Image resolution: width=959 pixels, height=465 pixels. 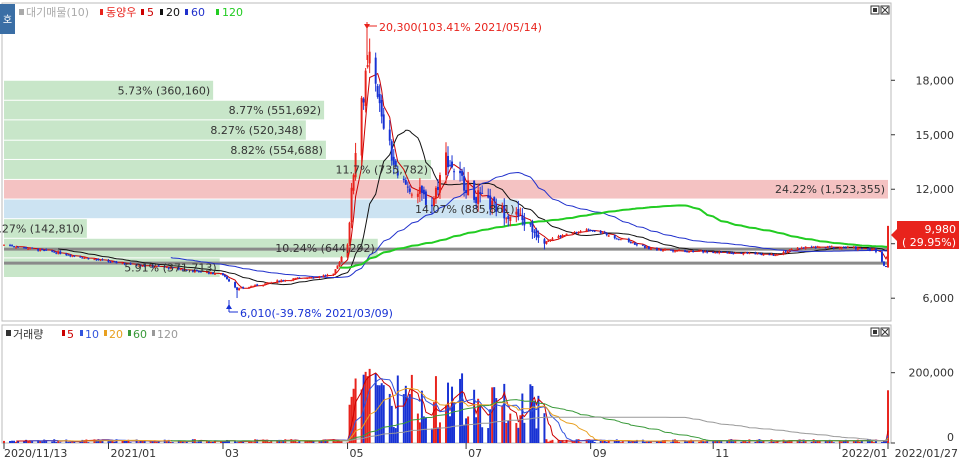 What do you see at coordinates (232, 12) in the screenshot?
I see `ma120-legend: 120` at bounding box center [232, 12].